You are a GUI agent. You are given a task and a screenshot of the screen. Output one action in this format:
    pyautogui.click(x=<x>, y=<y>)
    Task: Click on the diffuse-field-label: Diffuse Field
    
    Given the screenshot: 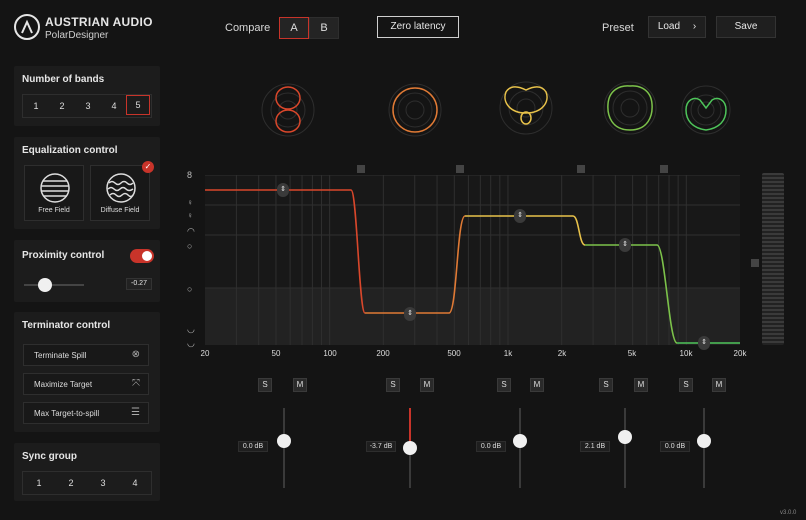 What is the action you would take?
    pyautogui.click(x=120, y=210)
    